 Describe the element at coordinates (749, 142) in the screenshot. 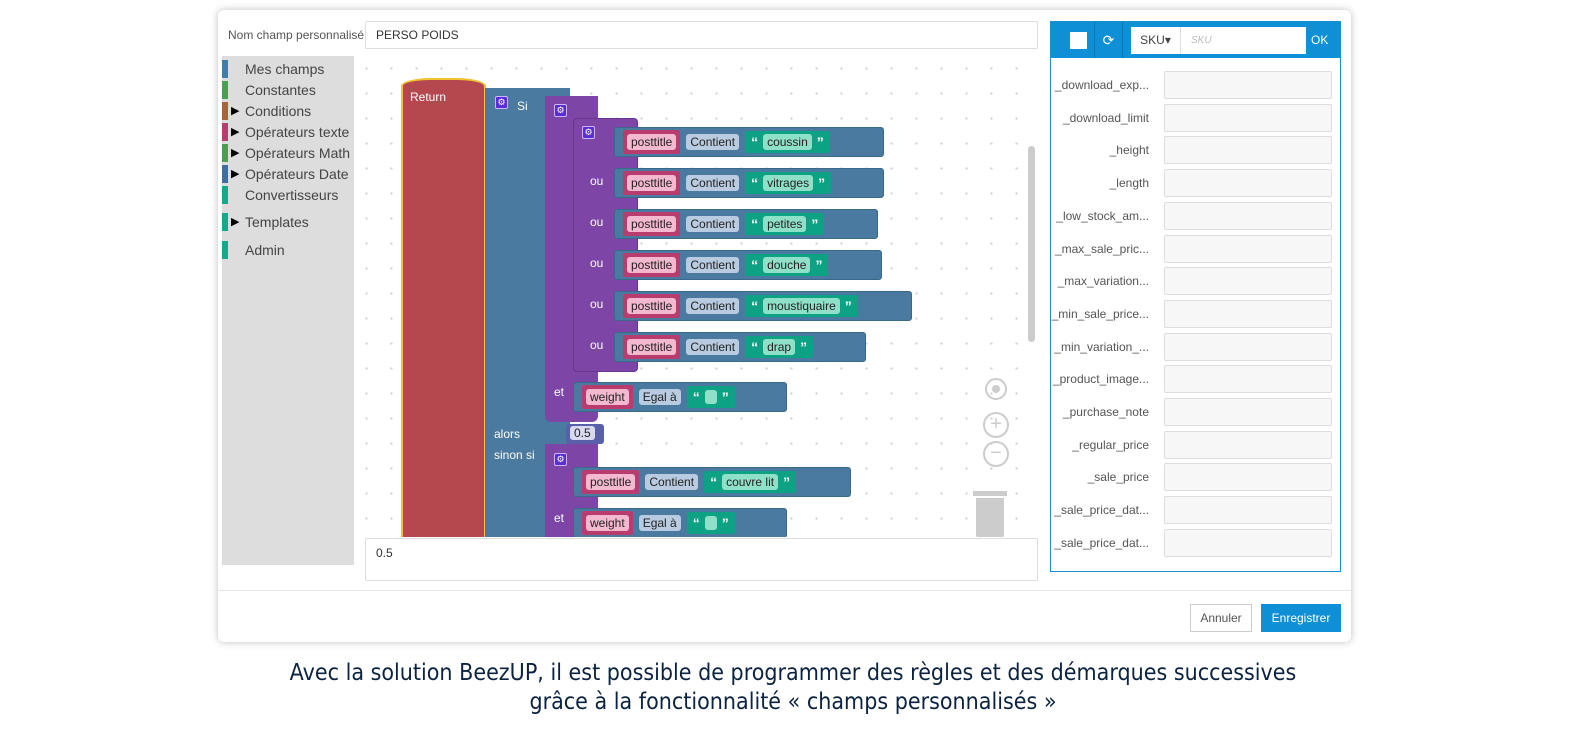

I see `contains-condition: posttitle Contient “coussin”` at that location.